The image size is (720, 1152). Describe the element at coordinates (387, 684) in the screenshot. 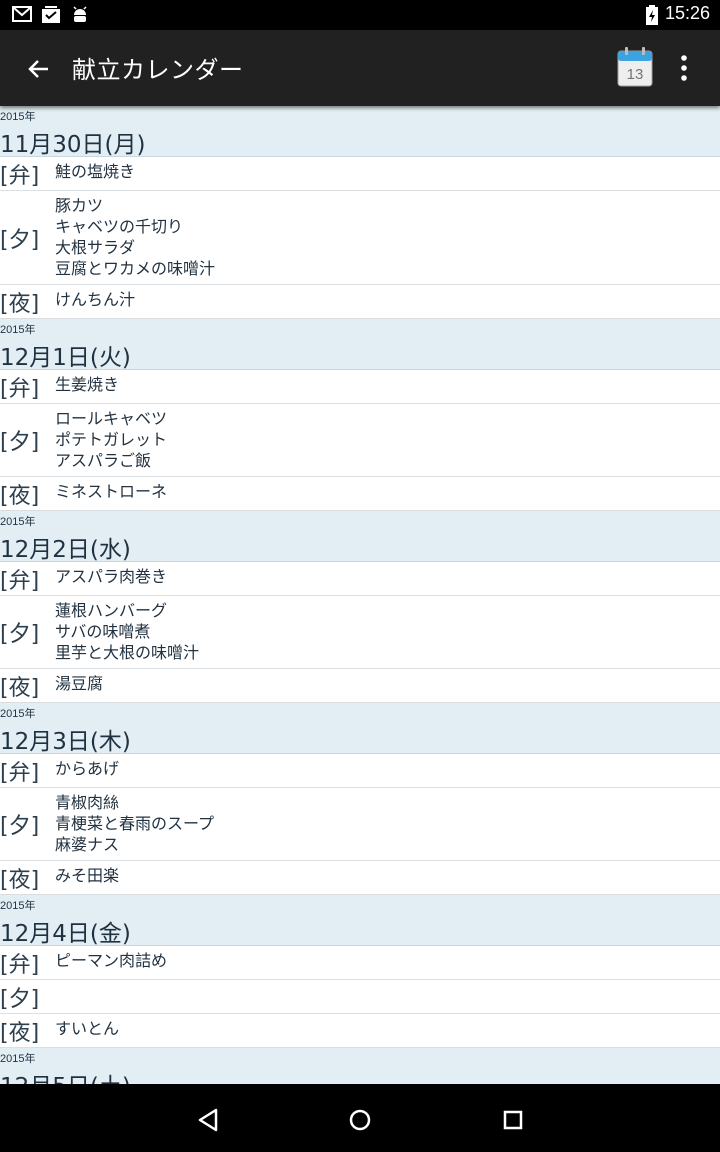

I see `meal-items: 湯豆腐` at that location.